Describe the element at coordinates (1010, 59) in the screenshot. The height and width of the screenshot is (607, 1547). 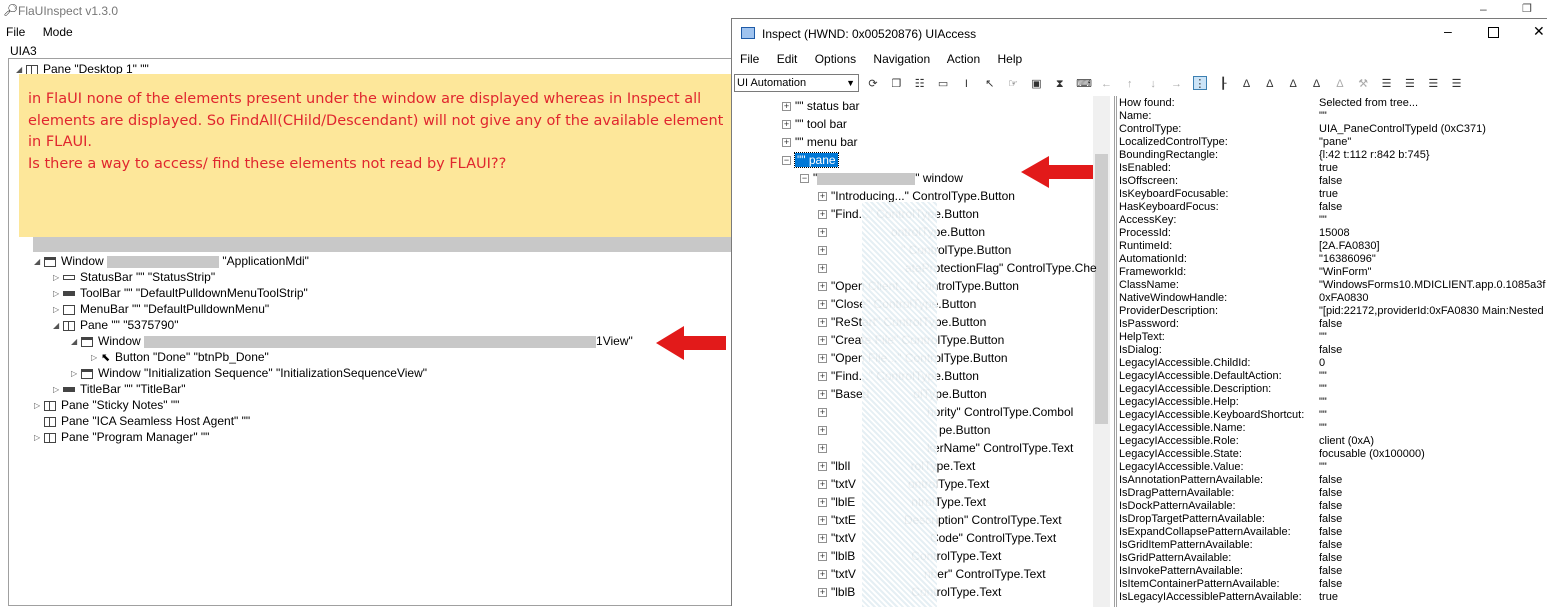
I see `menu-help: Help` at that location.